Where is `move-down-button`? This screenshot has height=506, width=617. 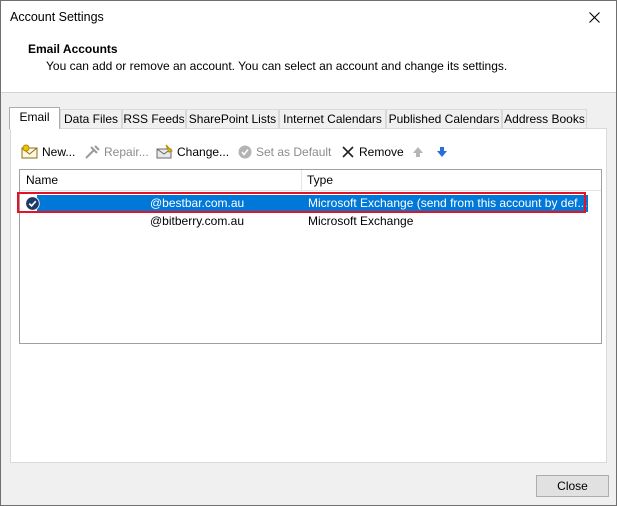 move-down-button is located at coordinates (443, 152).